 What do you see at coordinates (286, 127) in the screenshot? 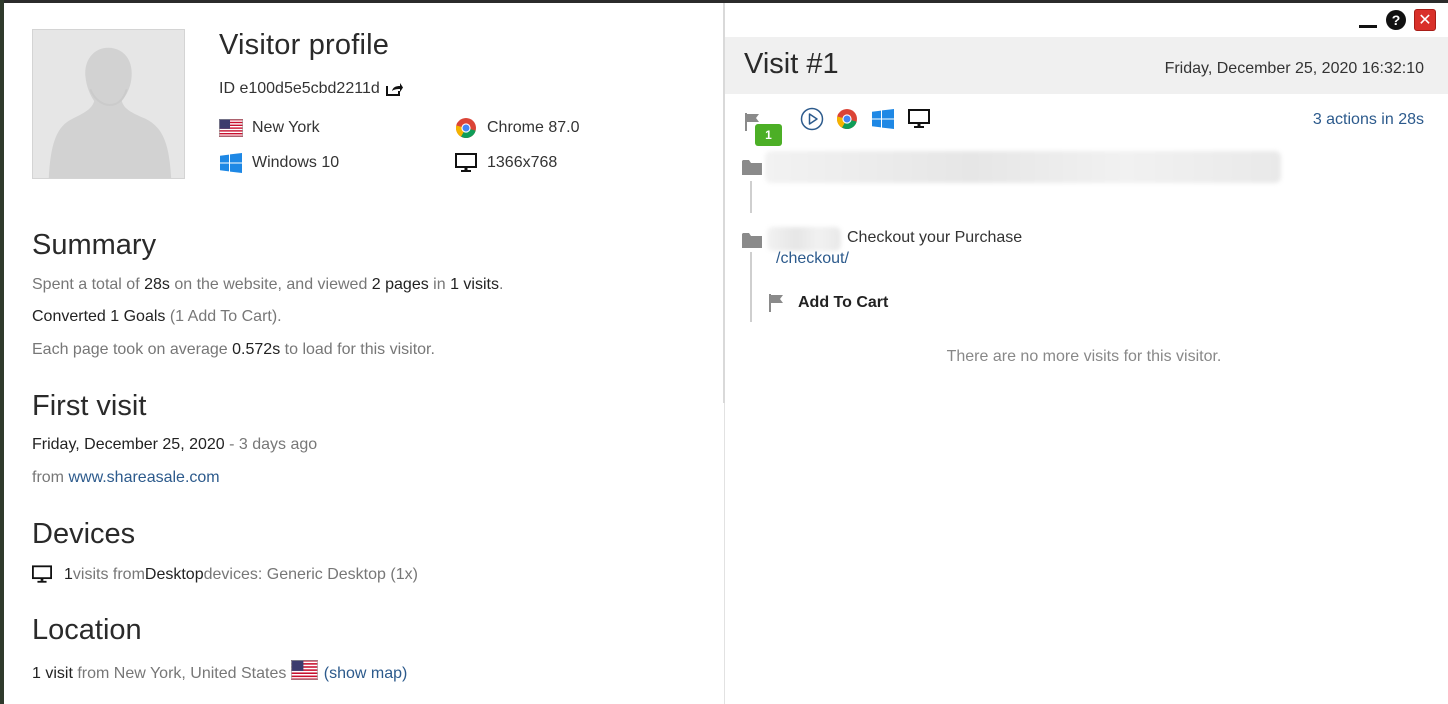
I see `meta-location-text: New York` at bounding box center [286, 127].